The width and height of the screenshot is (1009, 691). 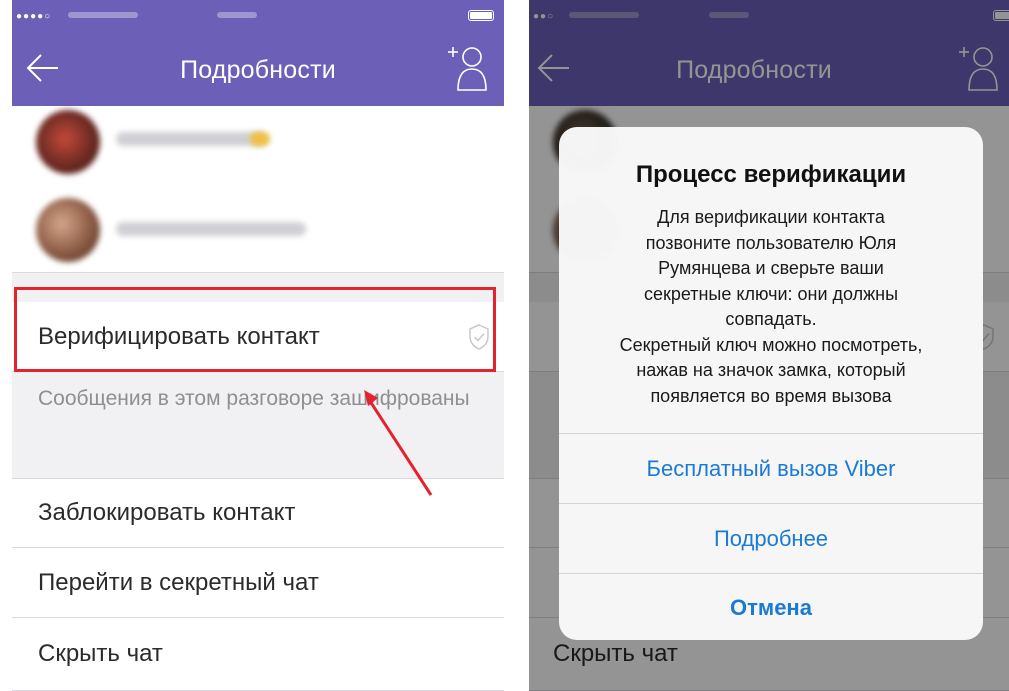 I want to click on free-call-button: Бесплатный вызов Viber, so click(x=771, y=468).